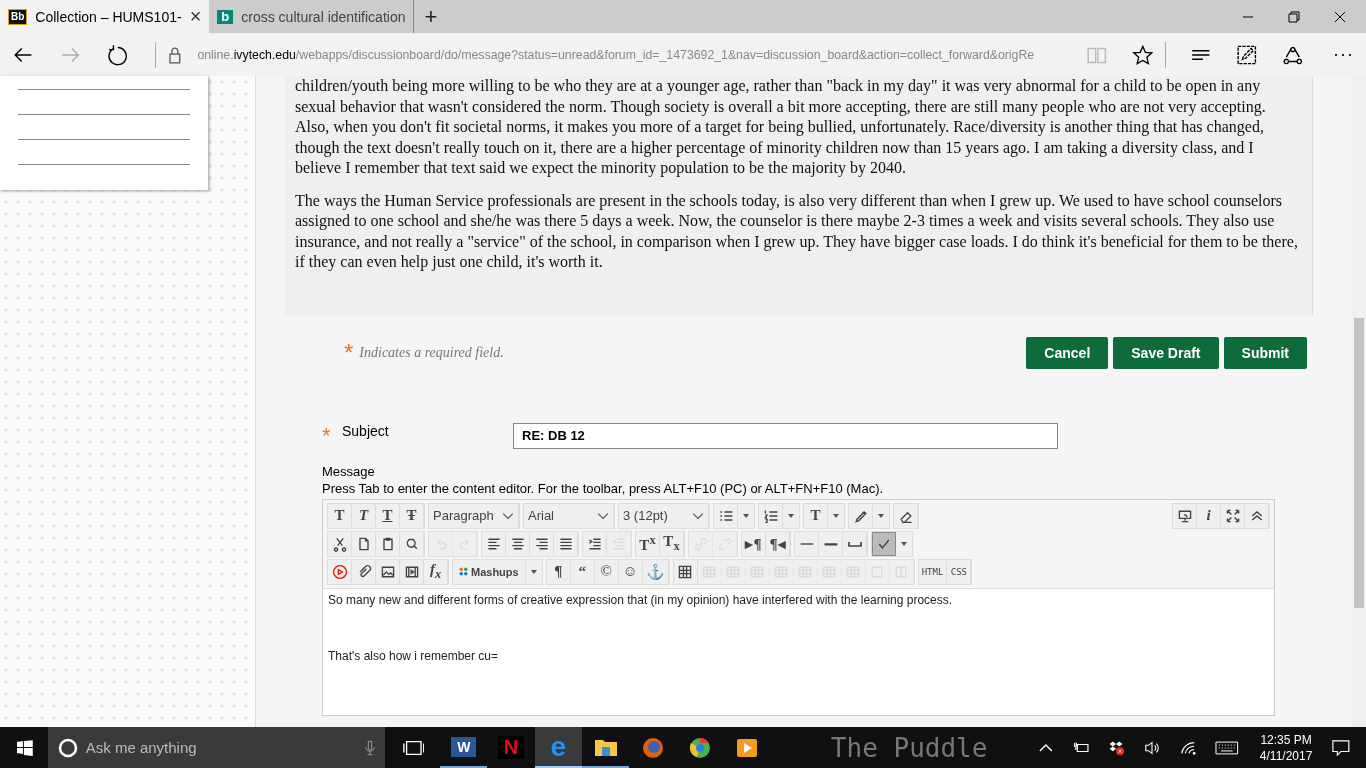 The image size is (1366, 768). What do you see at coordinates (781, 127) in the screenshot?
I see `post-paragraph: children/youth being more willing to be who they are at a younger age, rather than "back in my day" it was very abnormal for a child to be open in any sexual behavior that wasn't considered the norm. Though society is overall a bit more accepting, there are still many people who are not very accepting. Also, when you don't fit societal norms, it makes you more of a target for being bullied, unfortunately. Race/diversity is another thing that has changed, though the text doesn't really touch on it, there are a higher percentage of minority children now than 15 years ago. I am taking a diversity class, and I believe I remember that text said we expect the minority population to be the majority by 2040.` at bounding box center [781, 127].